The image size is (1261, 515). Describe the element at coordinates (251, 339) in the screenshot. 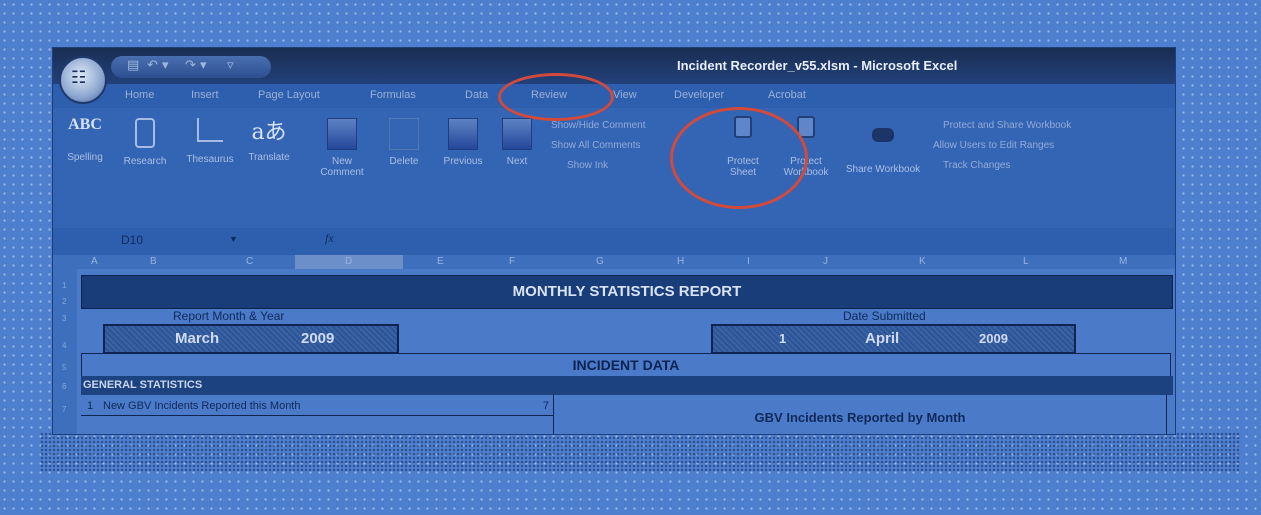

I see `report-month-year-box: March 2009` at that location.